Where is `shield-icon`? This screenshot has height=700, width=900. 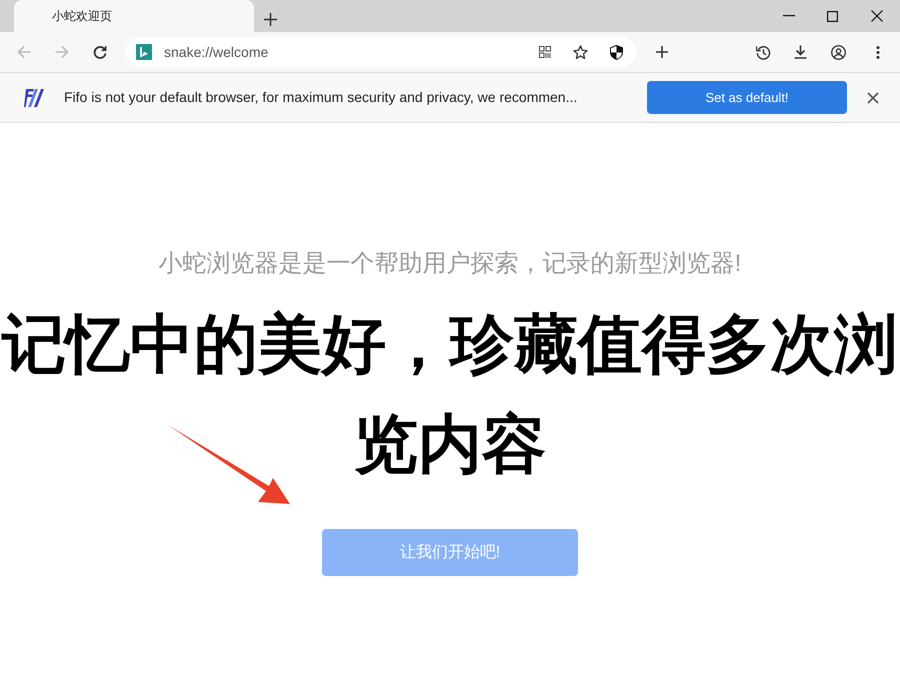 shield-icon is located at coordinates (616, 52).